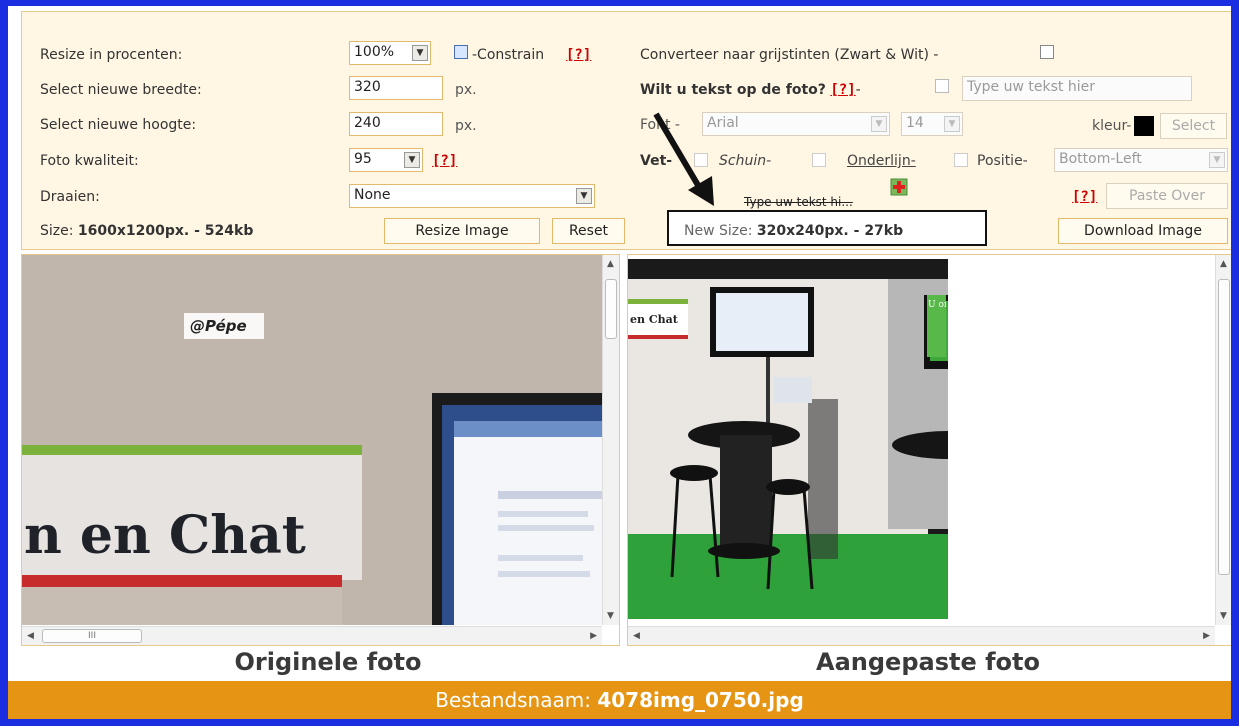 The image size is (1239, 726). Describe the element at coordinates (118, 125) in the screenshot. I see `height-label: Select nieuwe hoogte:` at that location.